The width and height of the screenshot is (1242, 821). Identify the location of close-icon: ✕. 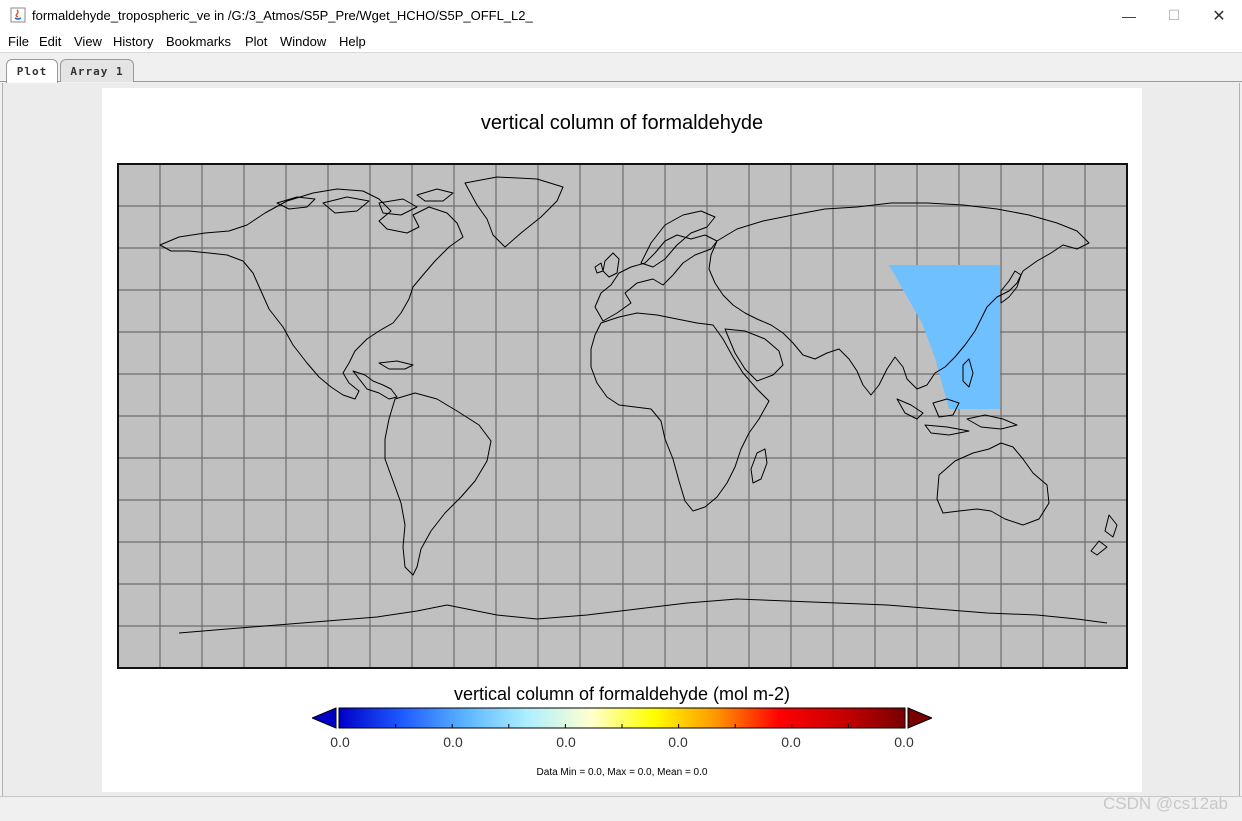
(1219, 16).